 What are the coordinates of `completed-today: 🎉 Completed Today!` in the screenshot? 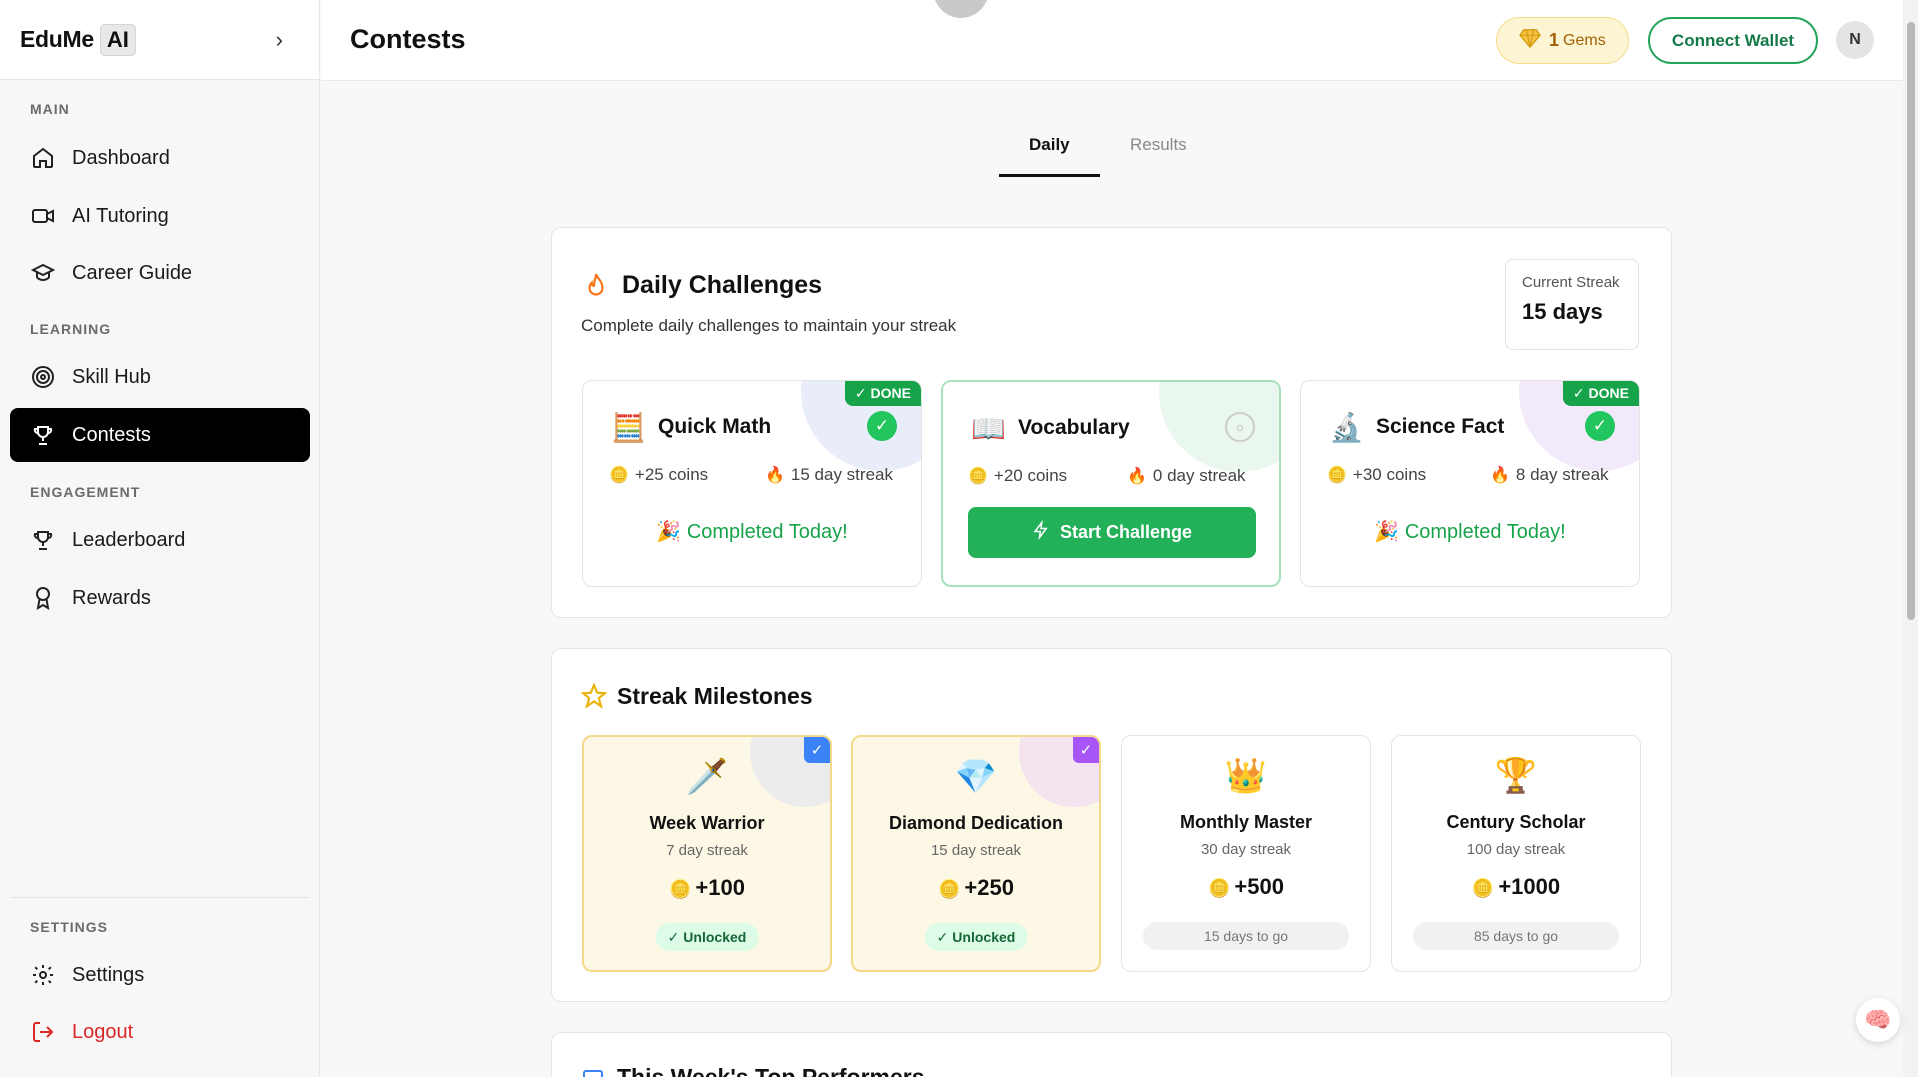 It's located at (1470, 531).